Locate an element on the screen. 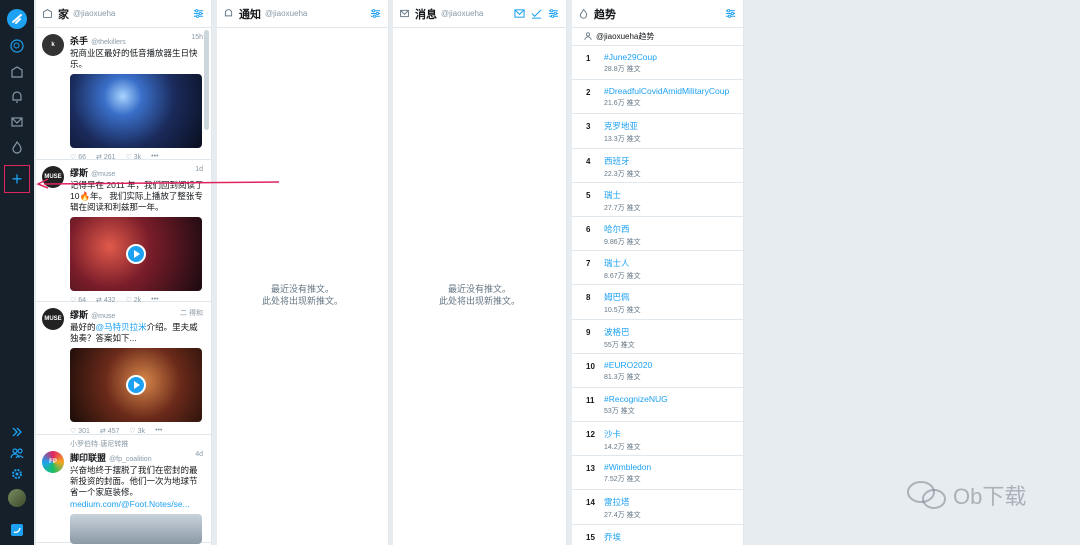 The image size is (1080, 545). trend-count: 10.5万 推文 is located at coordinates (622, 311).